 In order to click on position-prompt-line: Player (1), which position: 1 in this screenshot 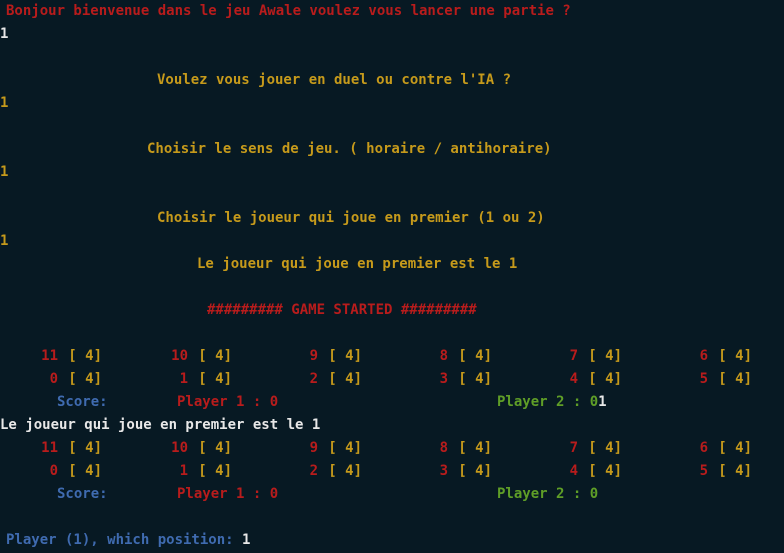, I will do `click(128, 540)`.